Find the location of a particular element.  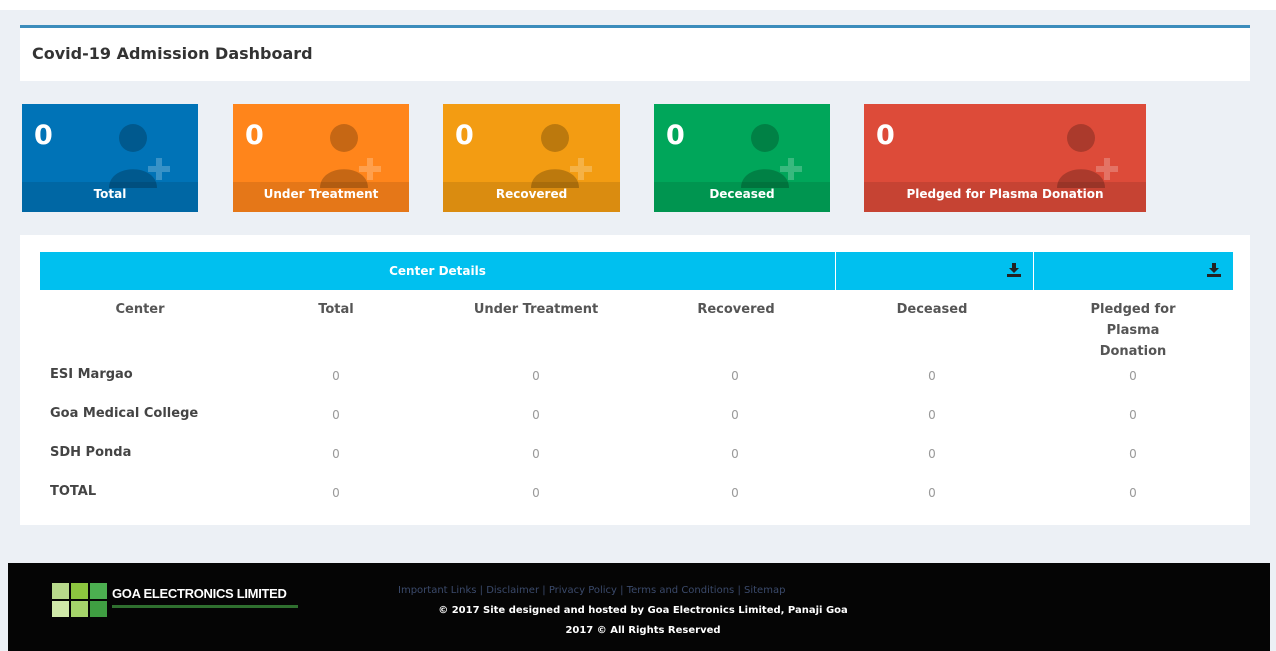

column-header-under-treatment: Under Treatment is located at coordinates (536, 309).